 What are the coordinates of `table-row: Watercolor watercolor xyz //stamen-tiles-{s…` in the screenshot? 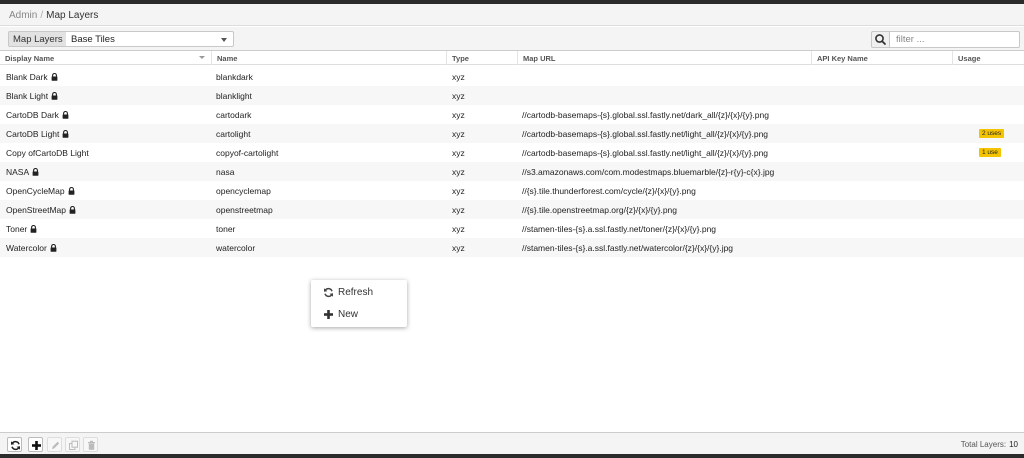 It's located at (512, 247).